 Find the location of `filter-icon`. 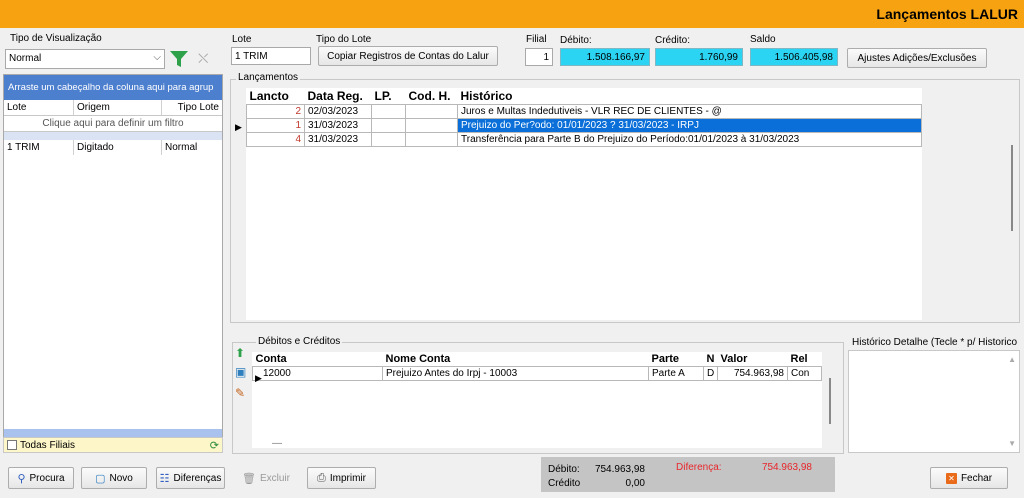

filter-icon is located at coordinates (179, 59).